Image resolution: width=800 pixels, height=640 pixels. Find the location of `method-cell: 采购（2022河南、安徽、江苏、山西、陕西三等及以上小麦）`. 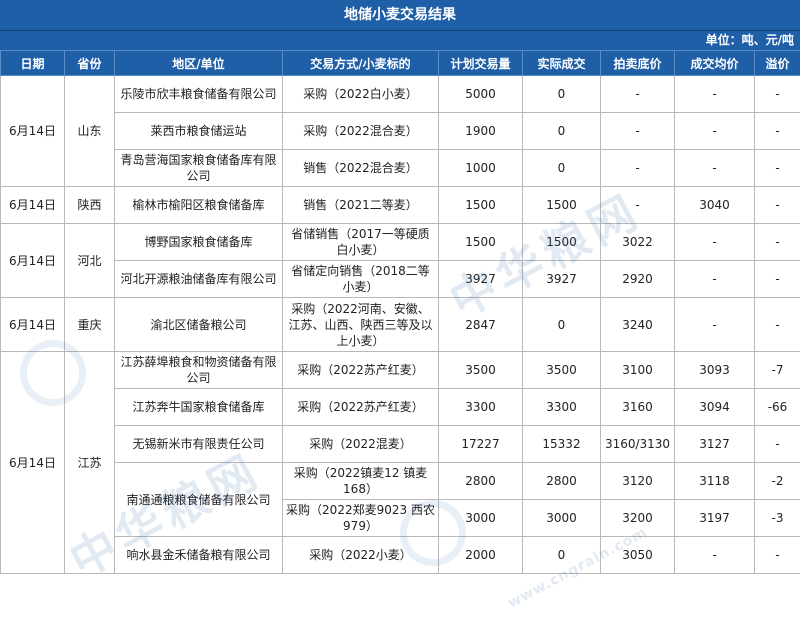

method-cell: 采购（2022河南、安徽、江苏、山西、陕西三等及以上小麦） is located at coordinates (360, 324).